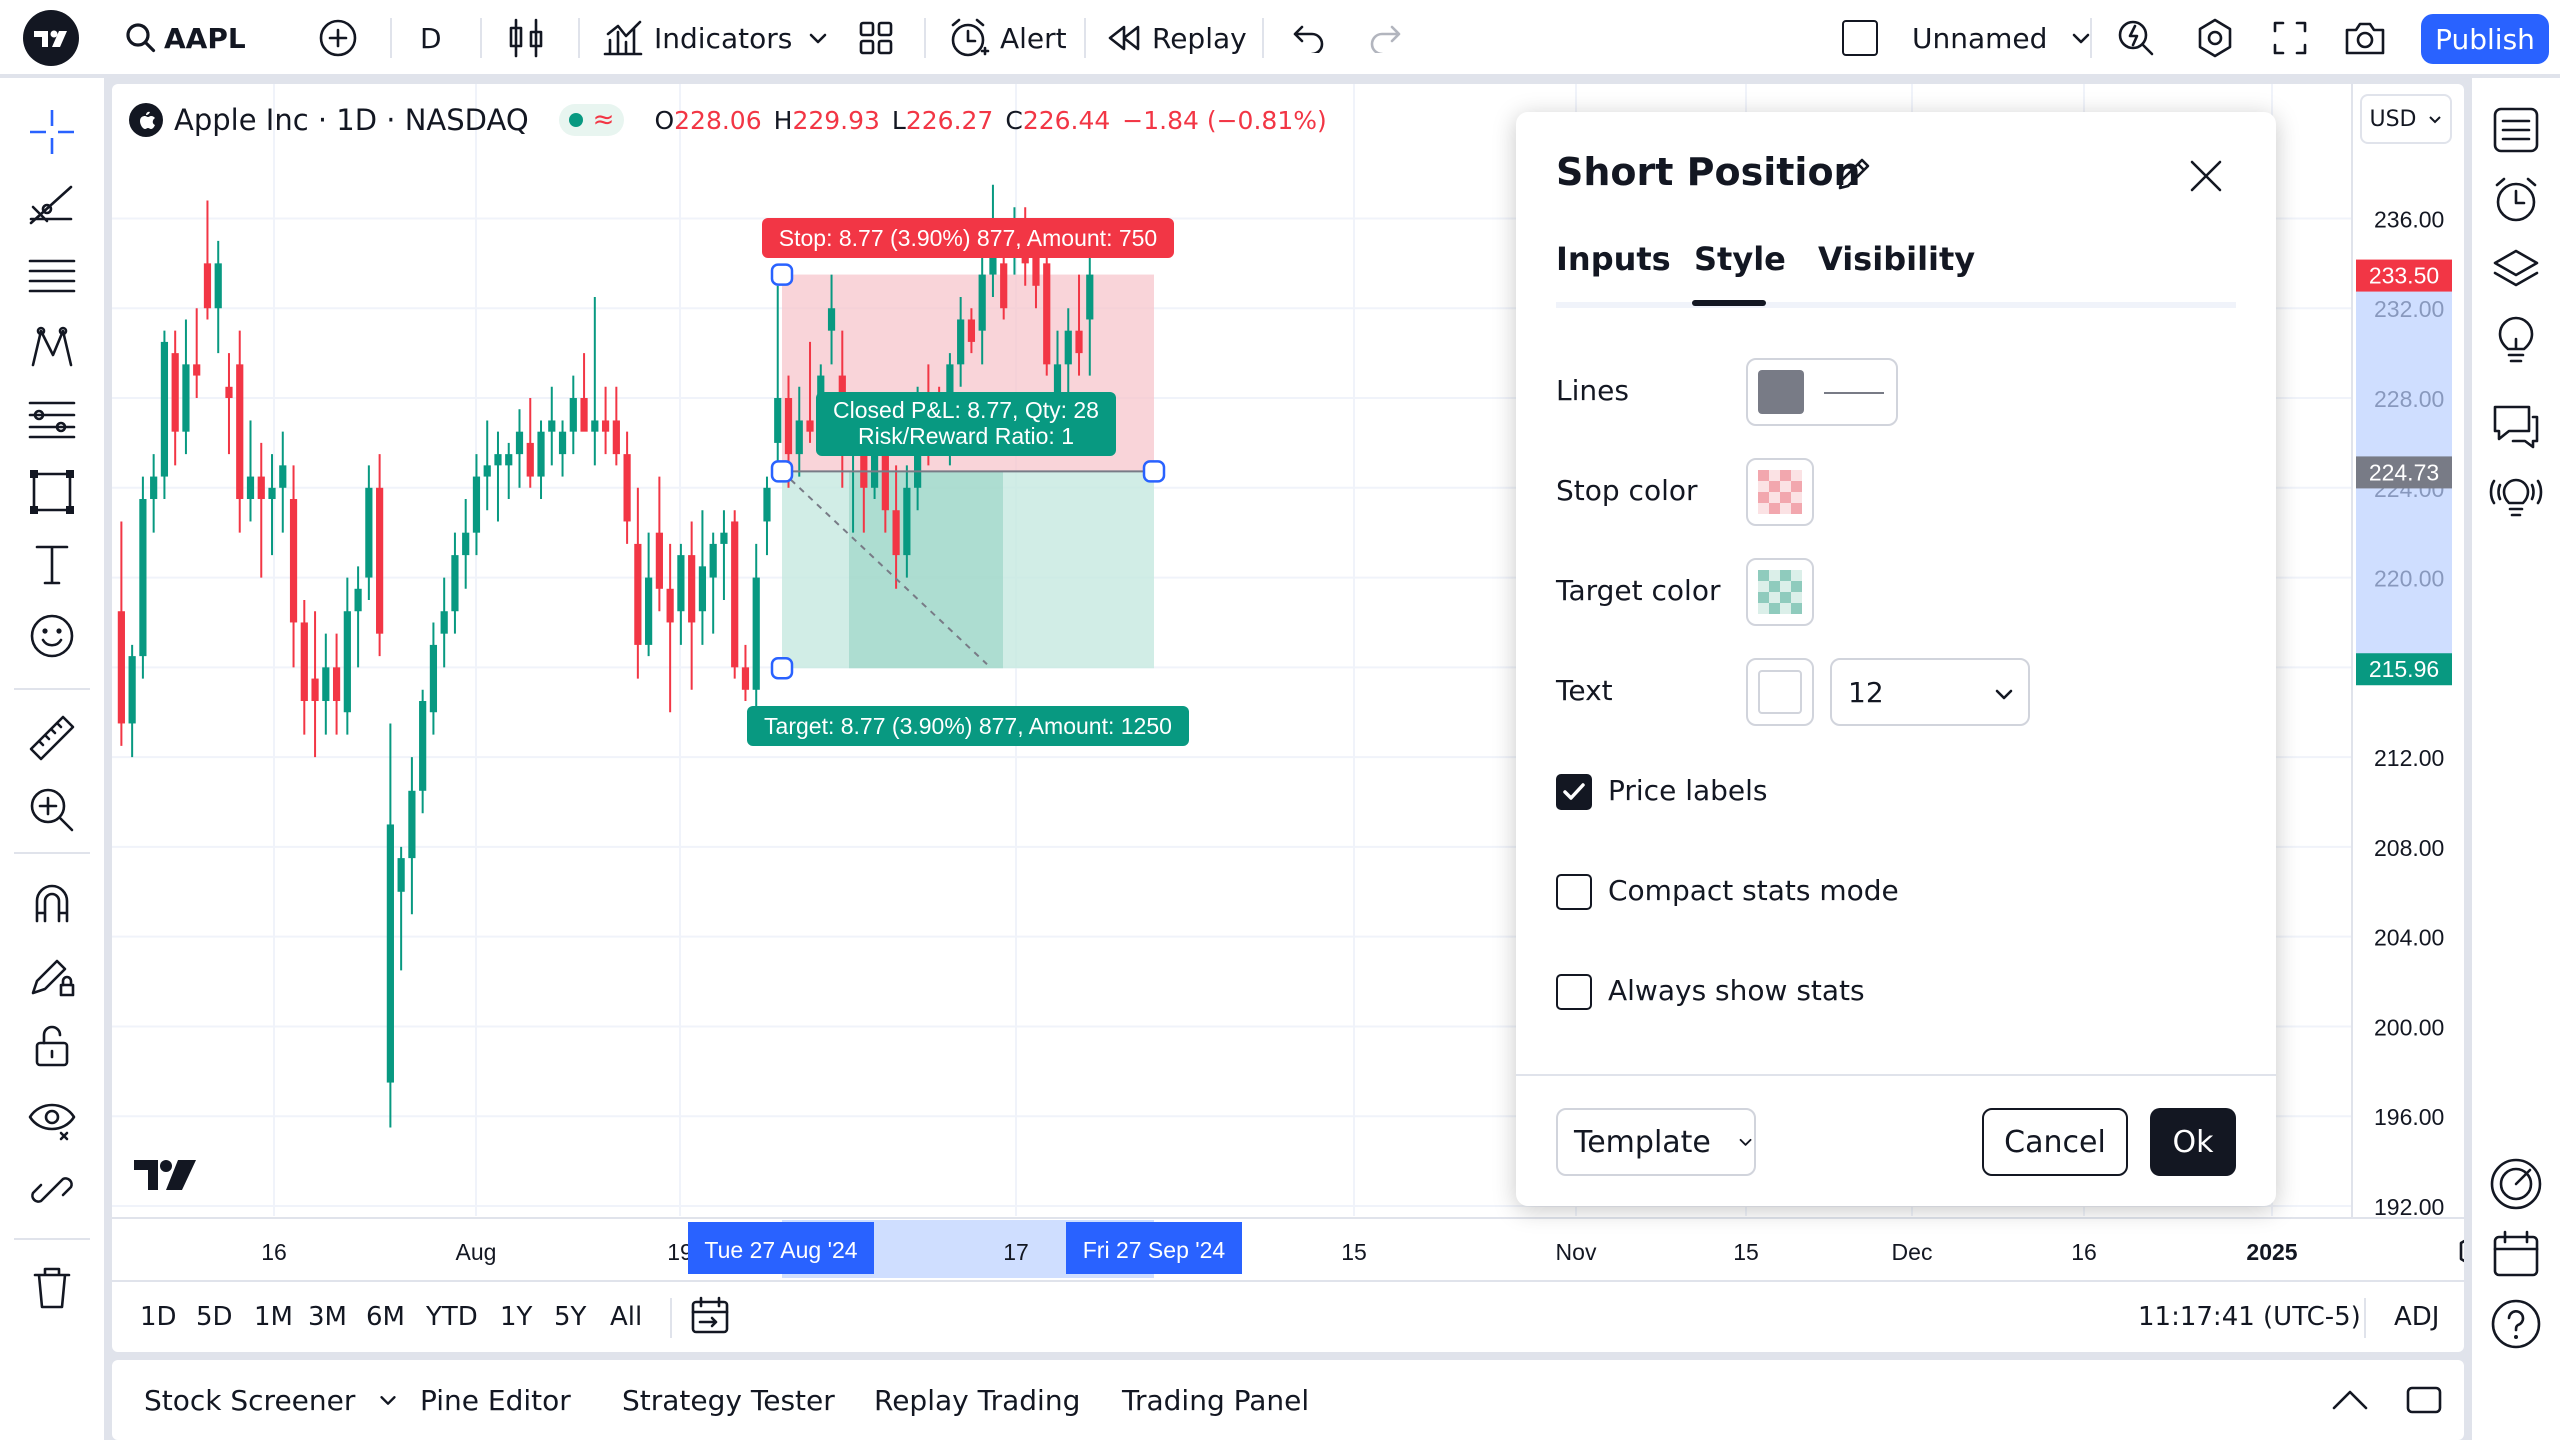 The width and height of the screenshot is (2560, 1440). Describe the element at coordinates (526, 38) in the screenshot. I see `chart-type-button` at that location.